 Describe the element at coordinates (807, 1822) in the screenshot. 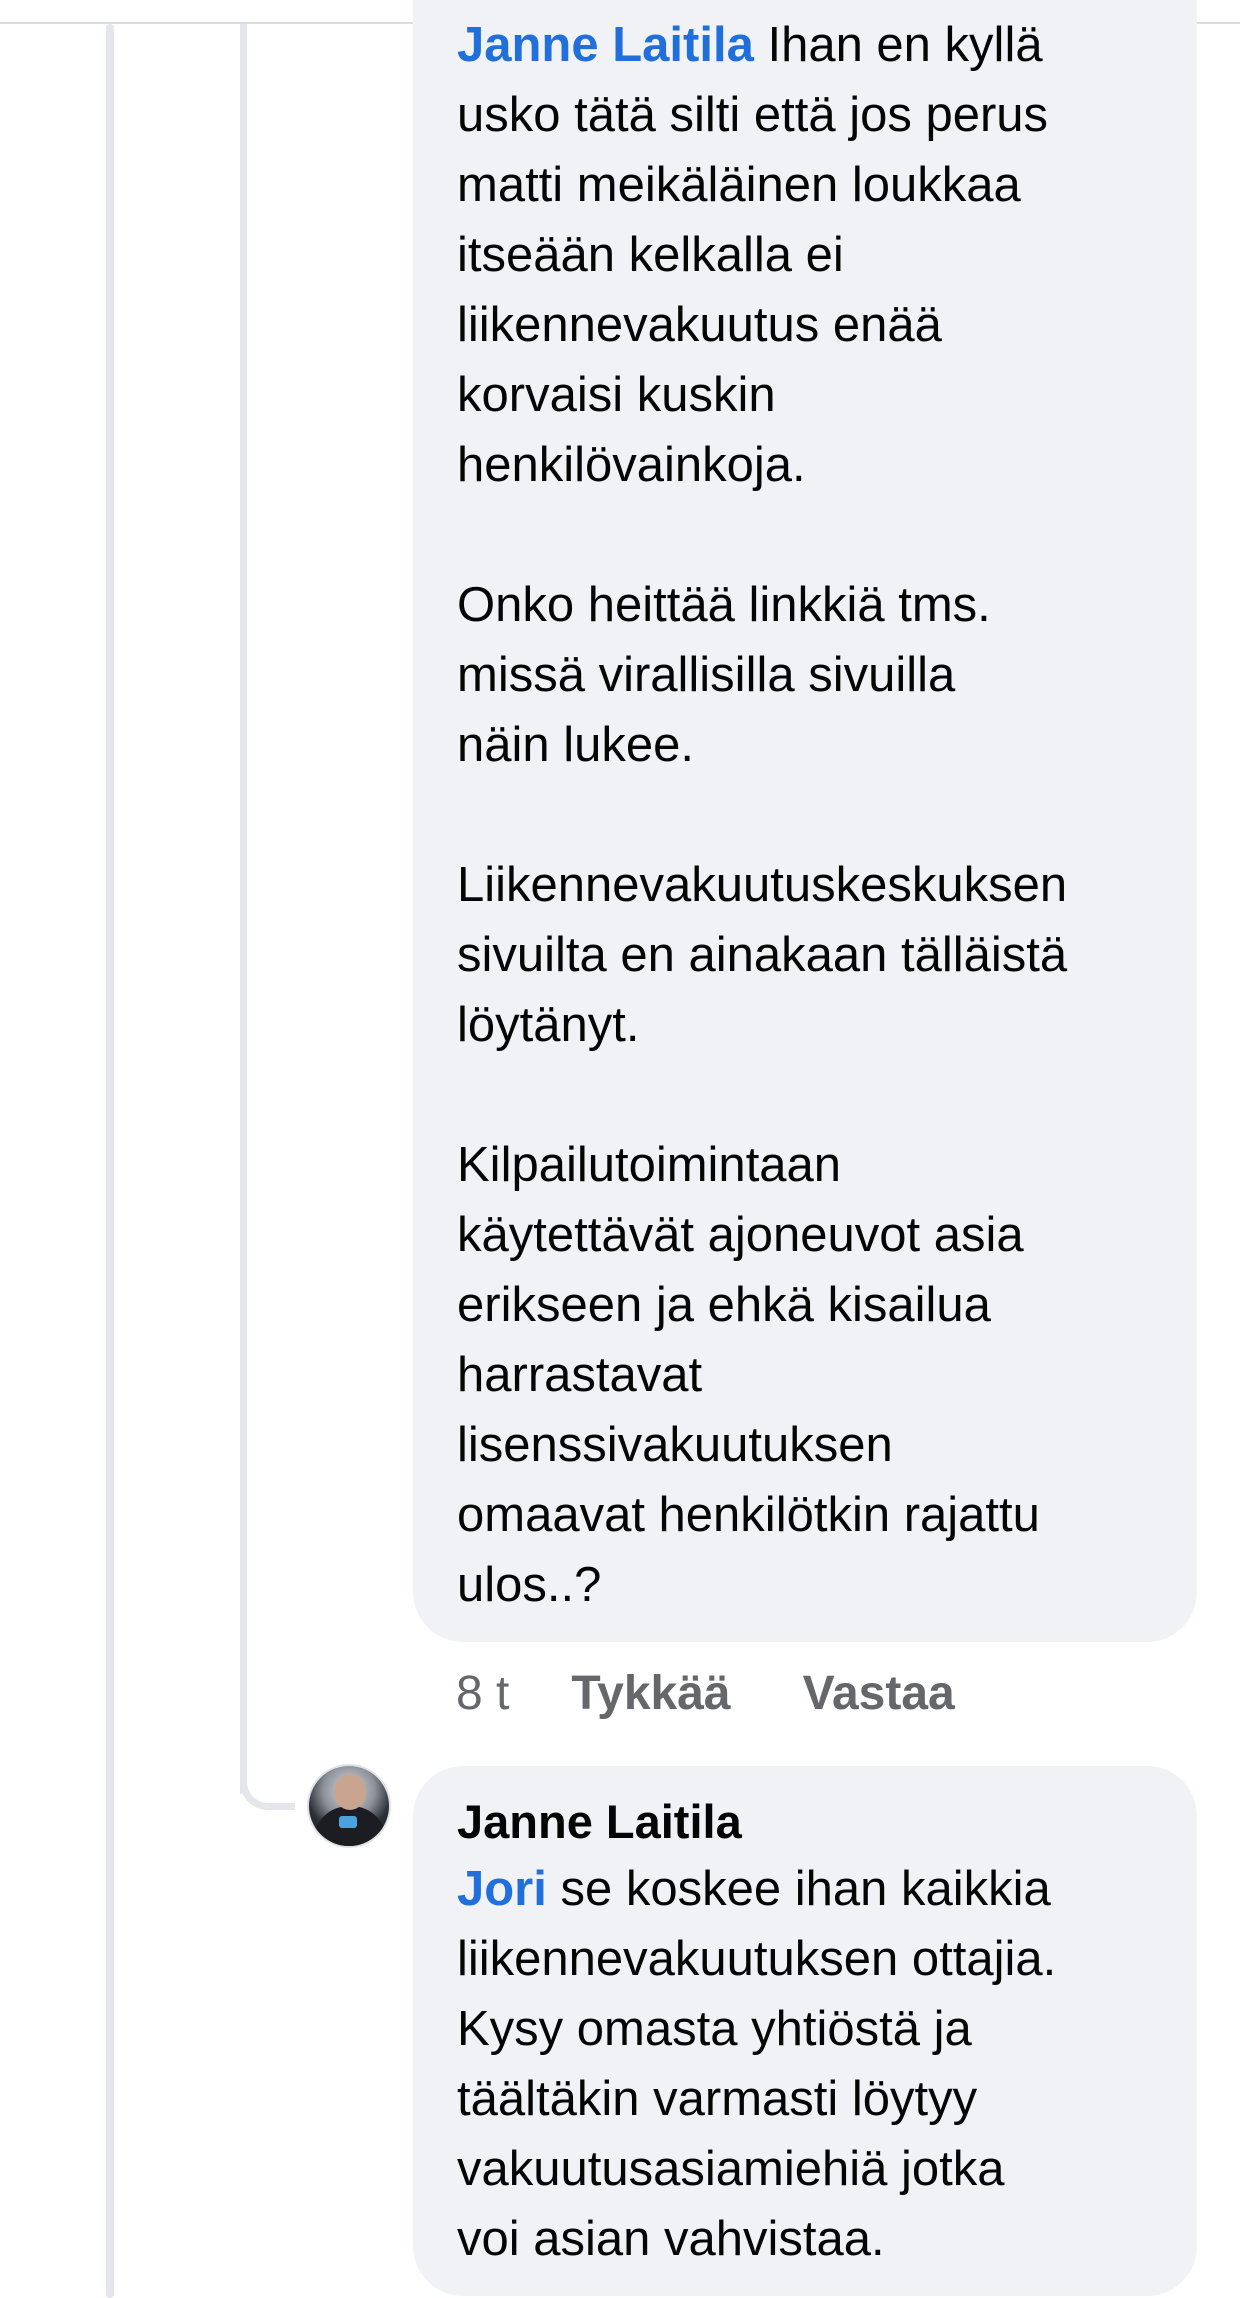

I see `comment-author: Janne Laitila` at that location.